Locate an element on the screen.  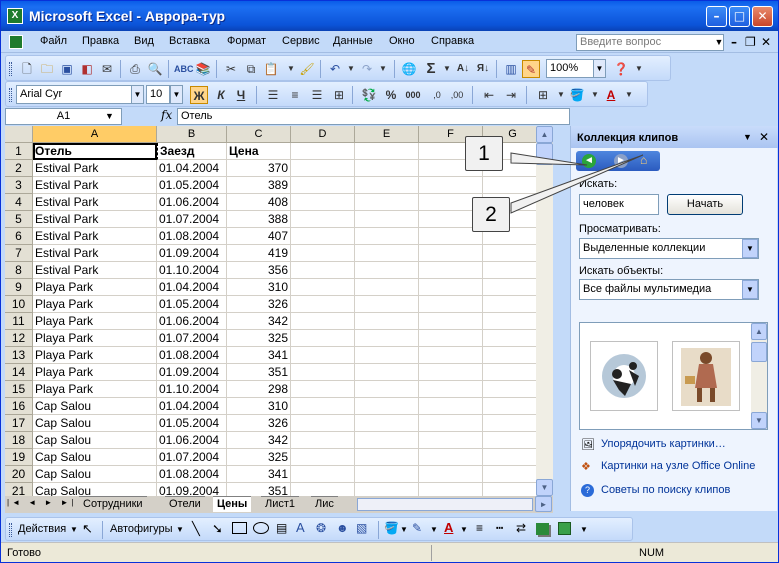
open-icon: 🗀 is located at coordinates (47, 69).